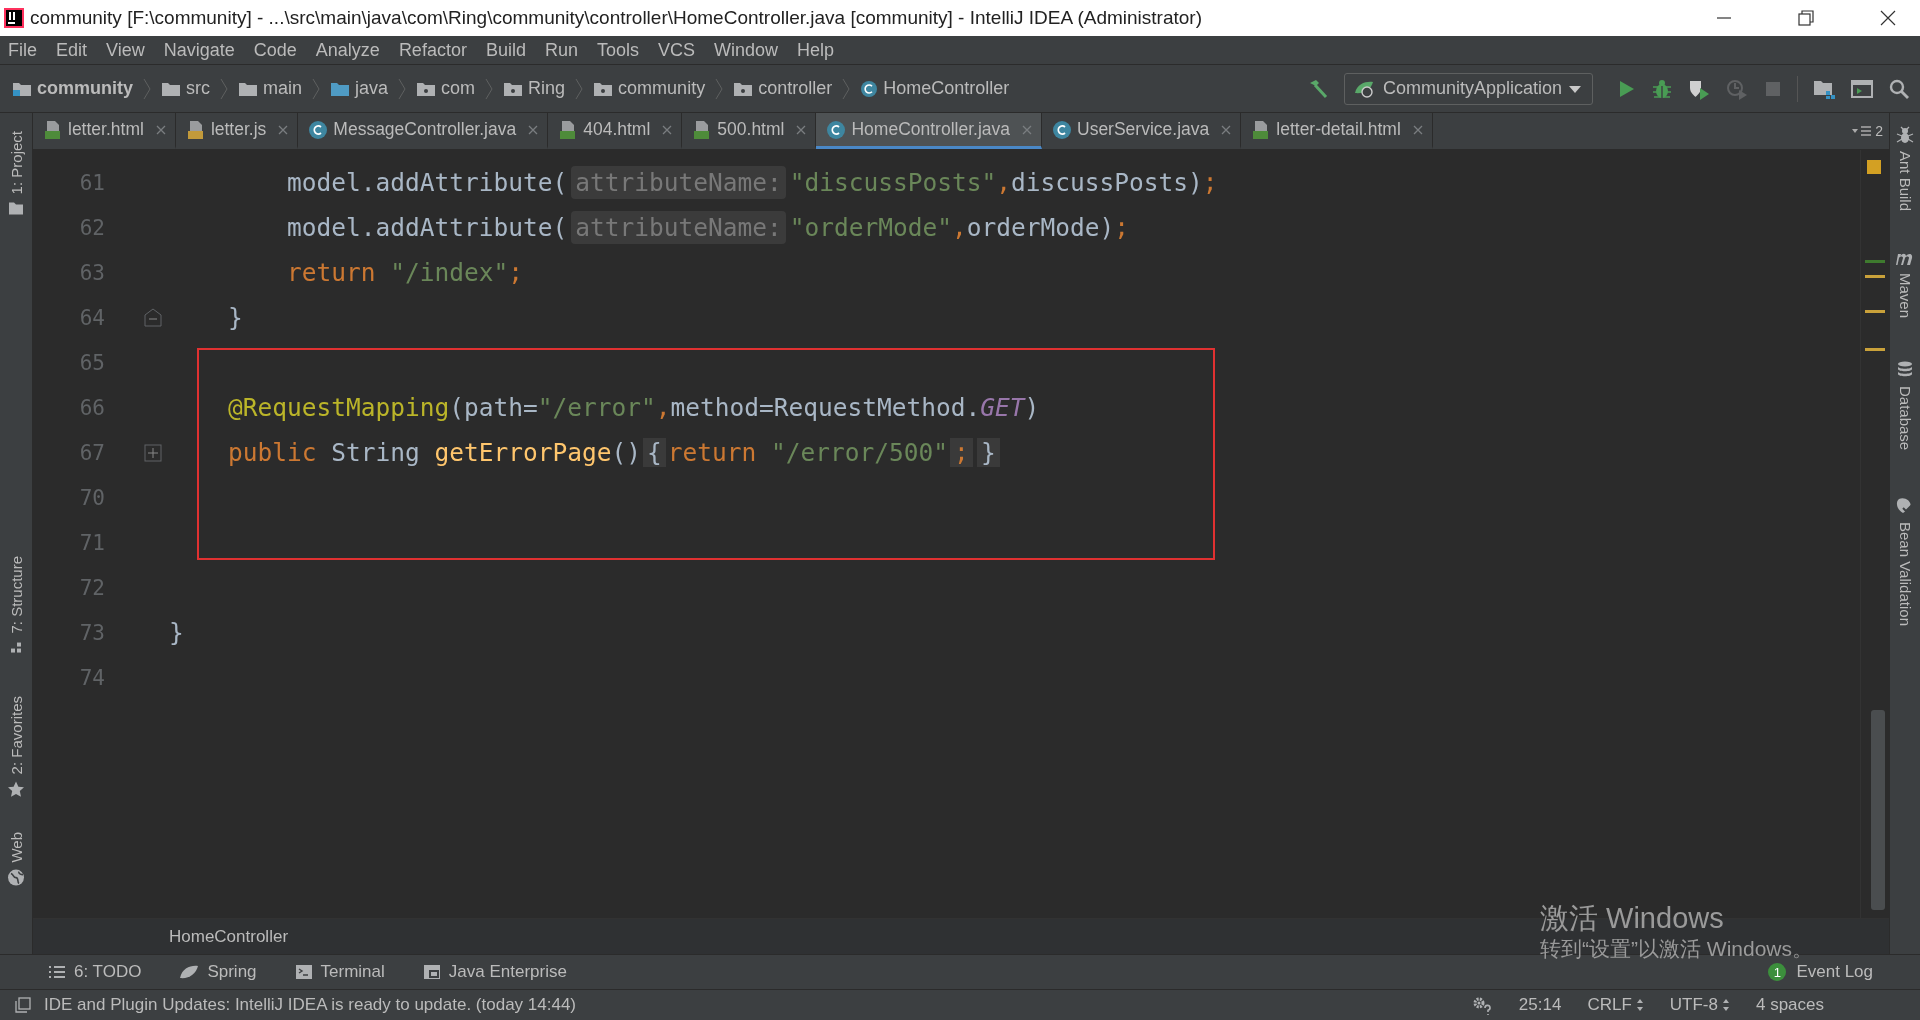  What do you see at coordinates (431, 972) in the screenshot?
I see `window-icon` at bounding box center [431, 972].